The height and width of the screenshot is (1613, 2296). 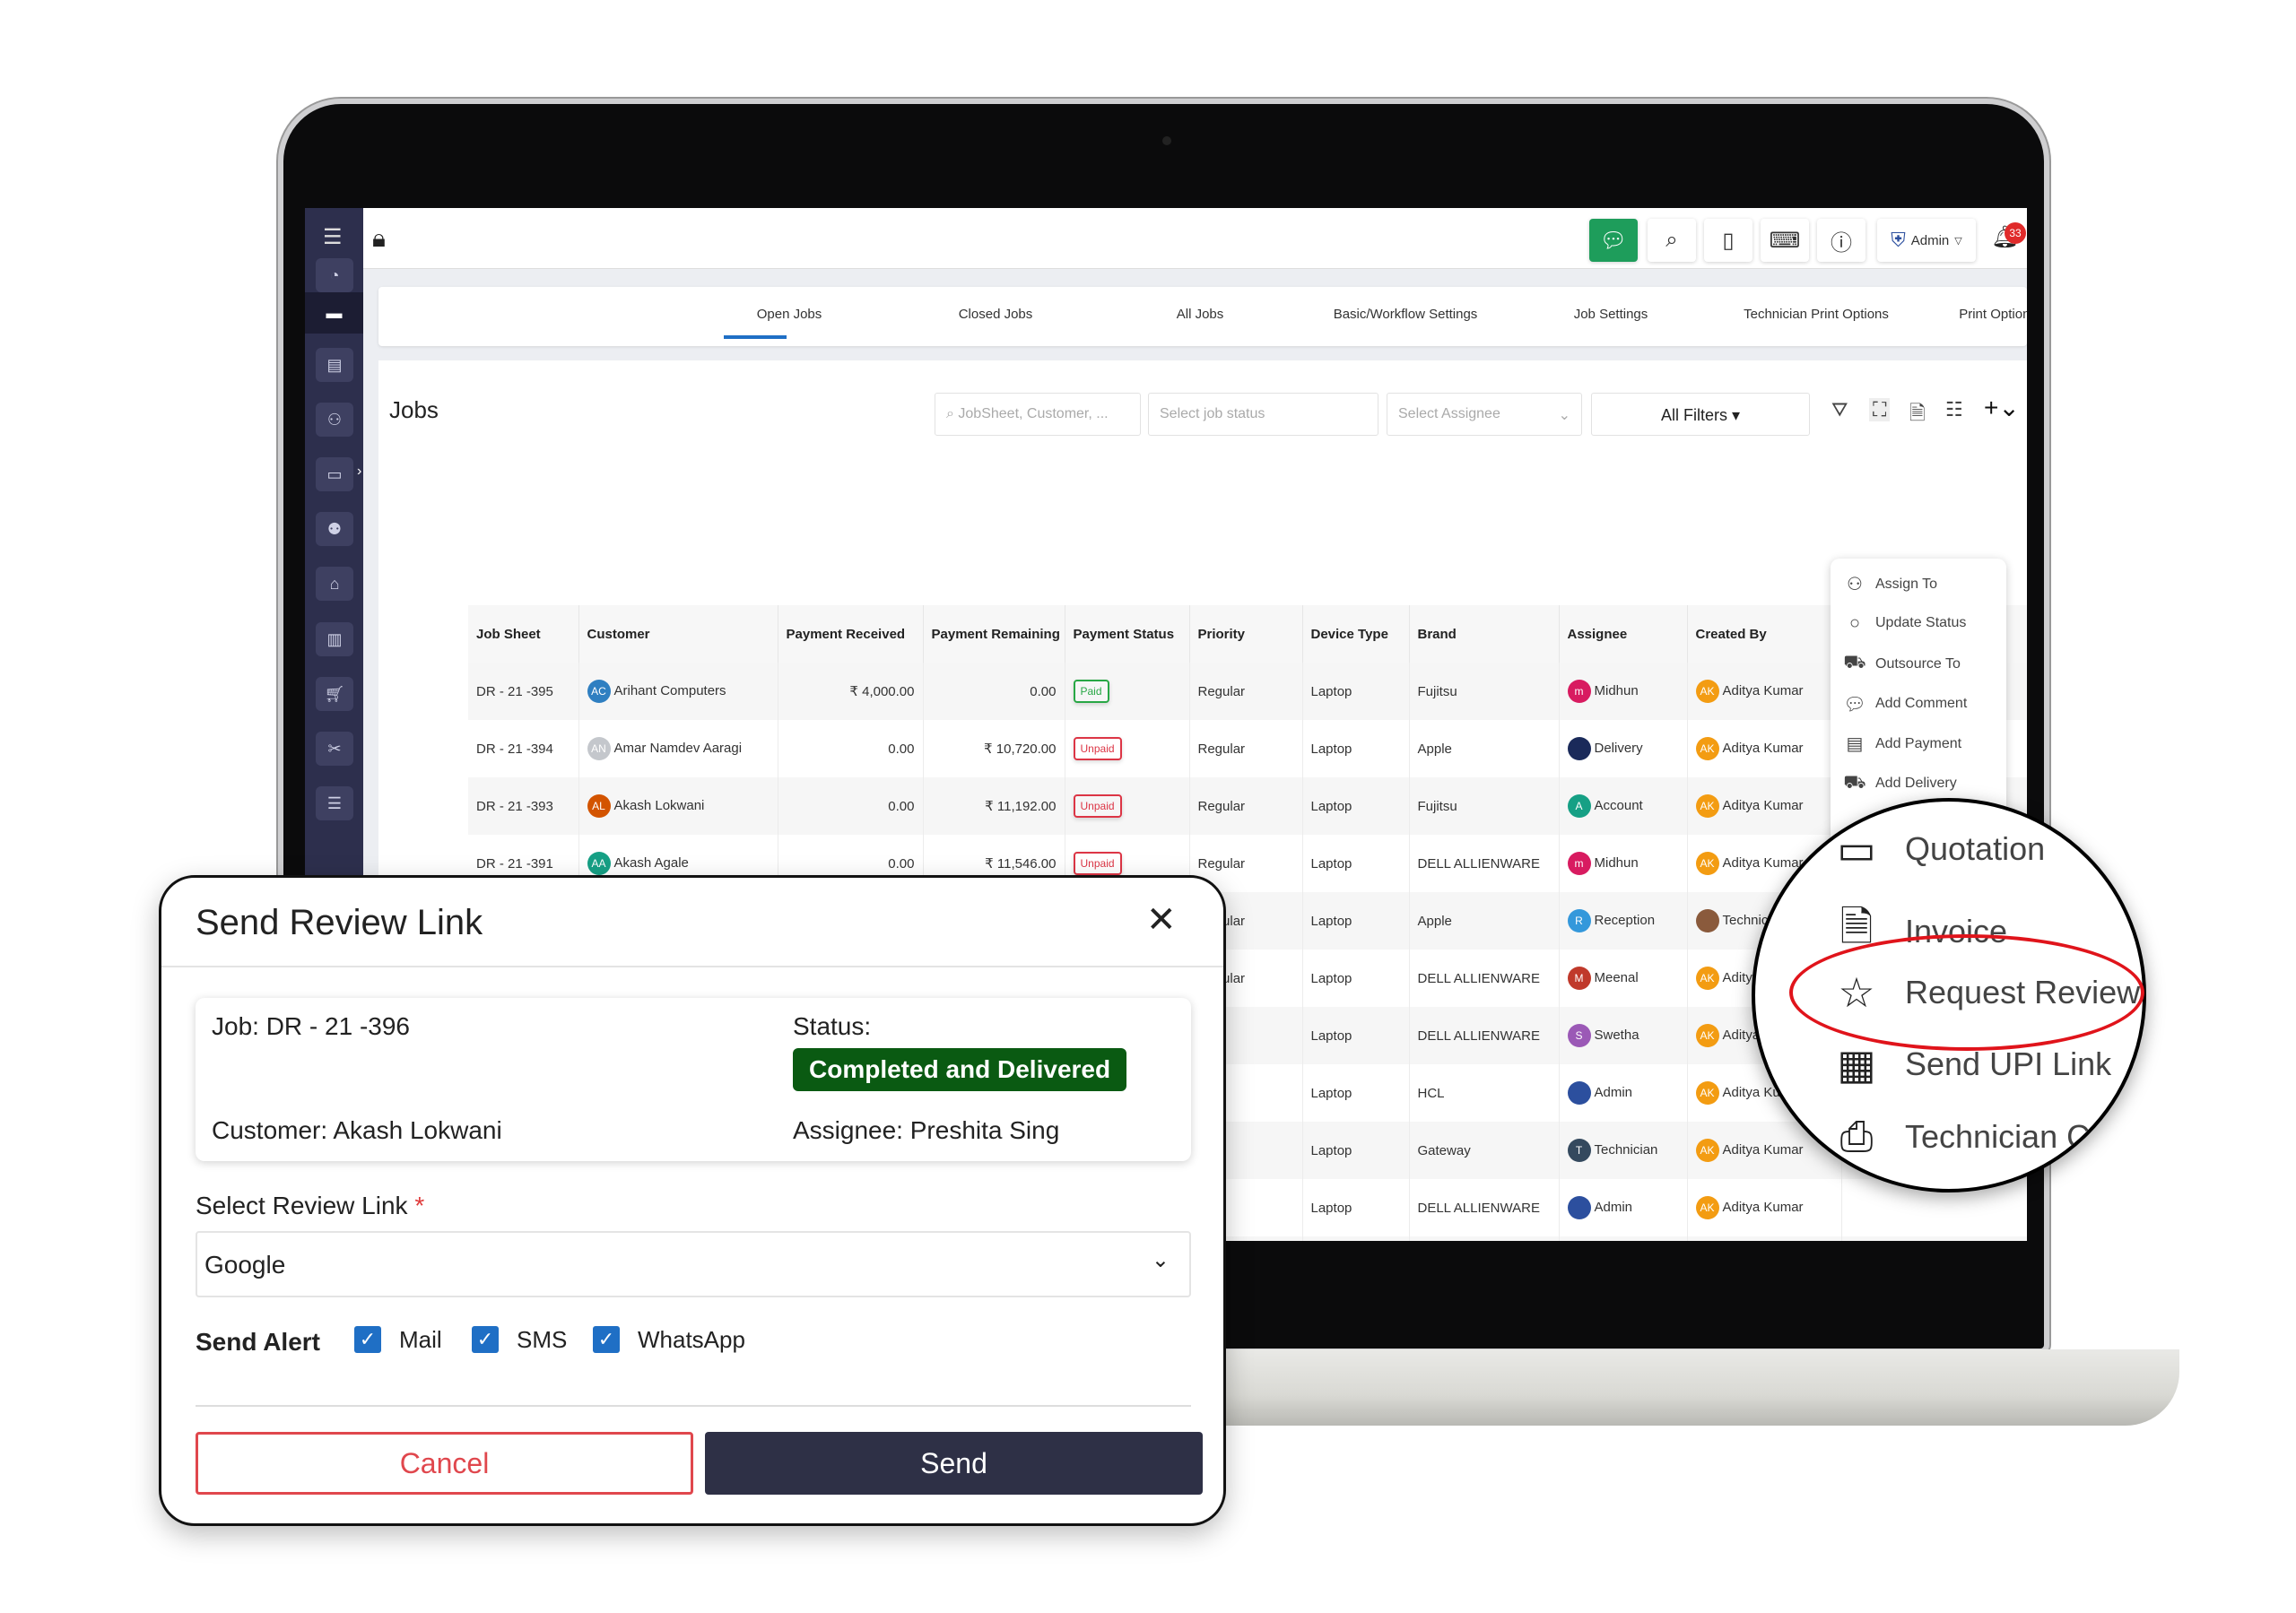 I want to click on checkbox-sms: ✓, so click(x=485, y=1339).